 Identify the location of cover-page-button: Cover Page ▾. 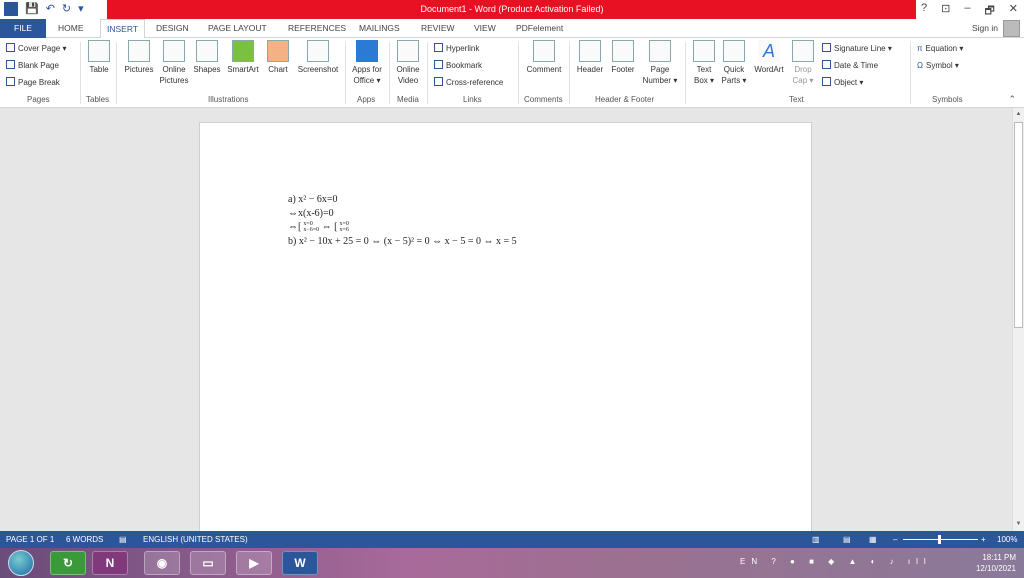
(36, 48).